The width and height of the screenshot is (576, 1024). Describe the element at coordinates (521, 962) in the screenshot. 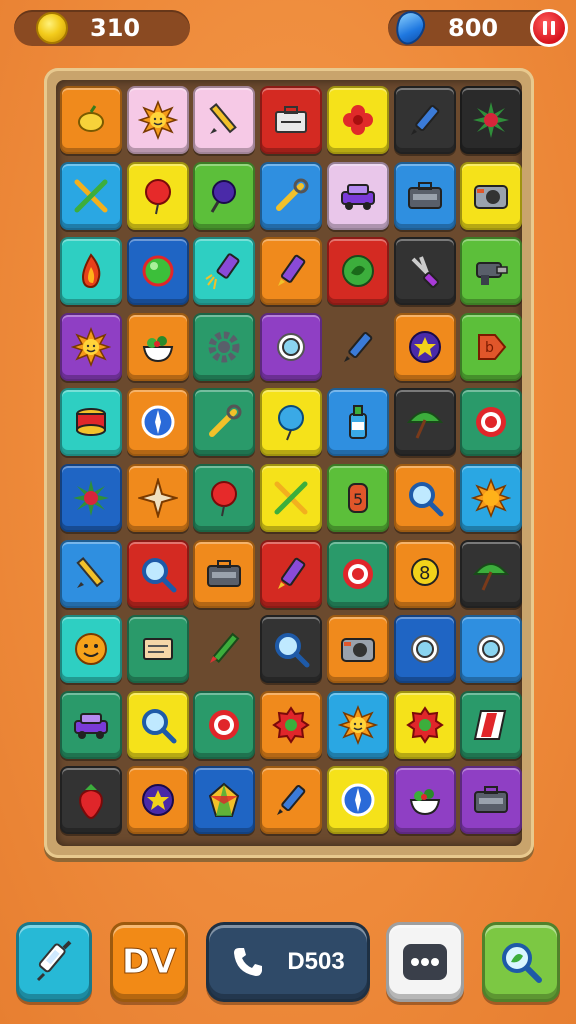

I see `search-booster-button` at that location.